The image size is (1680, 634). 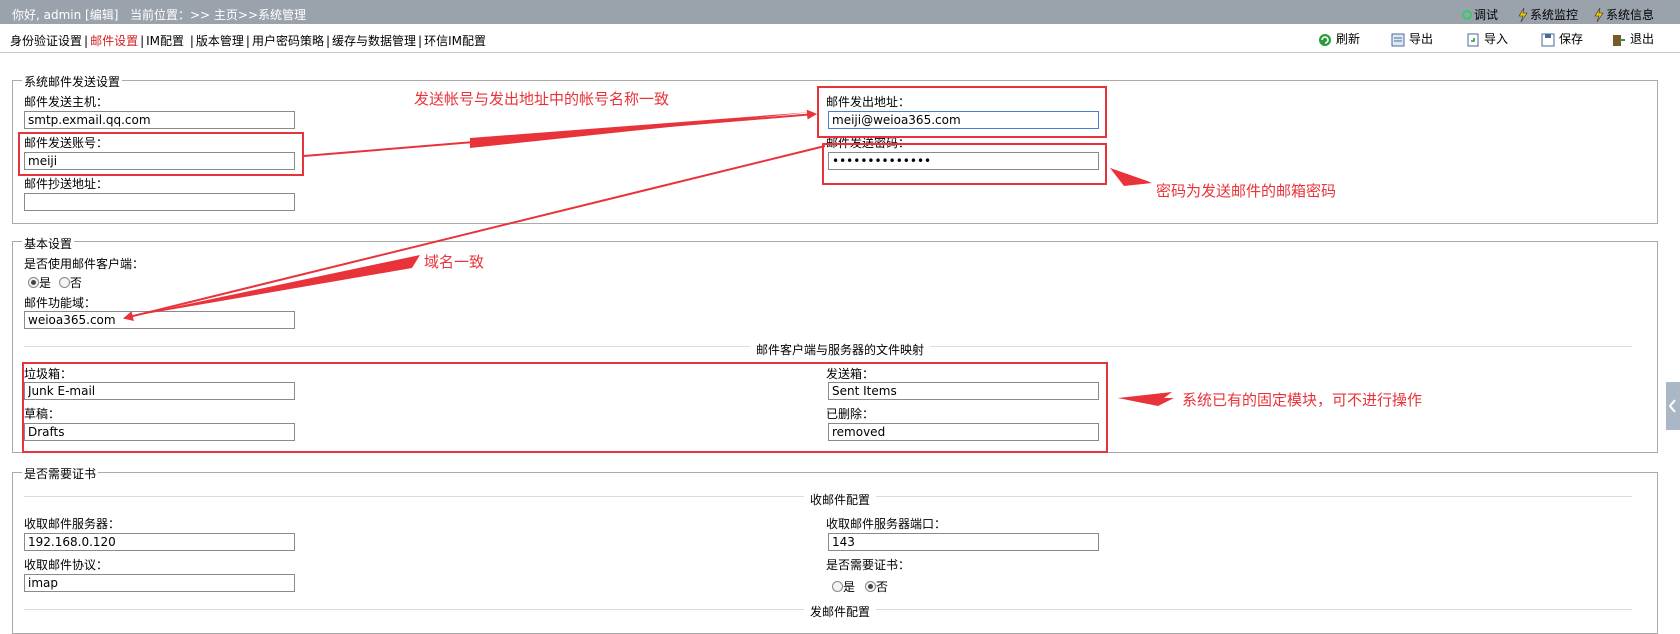 I want to click on side-panel-toggle, so click(x=1673, y=406).